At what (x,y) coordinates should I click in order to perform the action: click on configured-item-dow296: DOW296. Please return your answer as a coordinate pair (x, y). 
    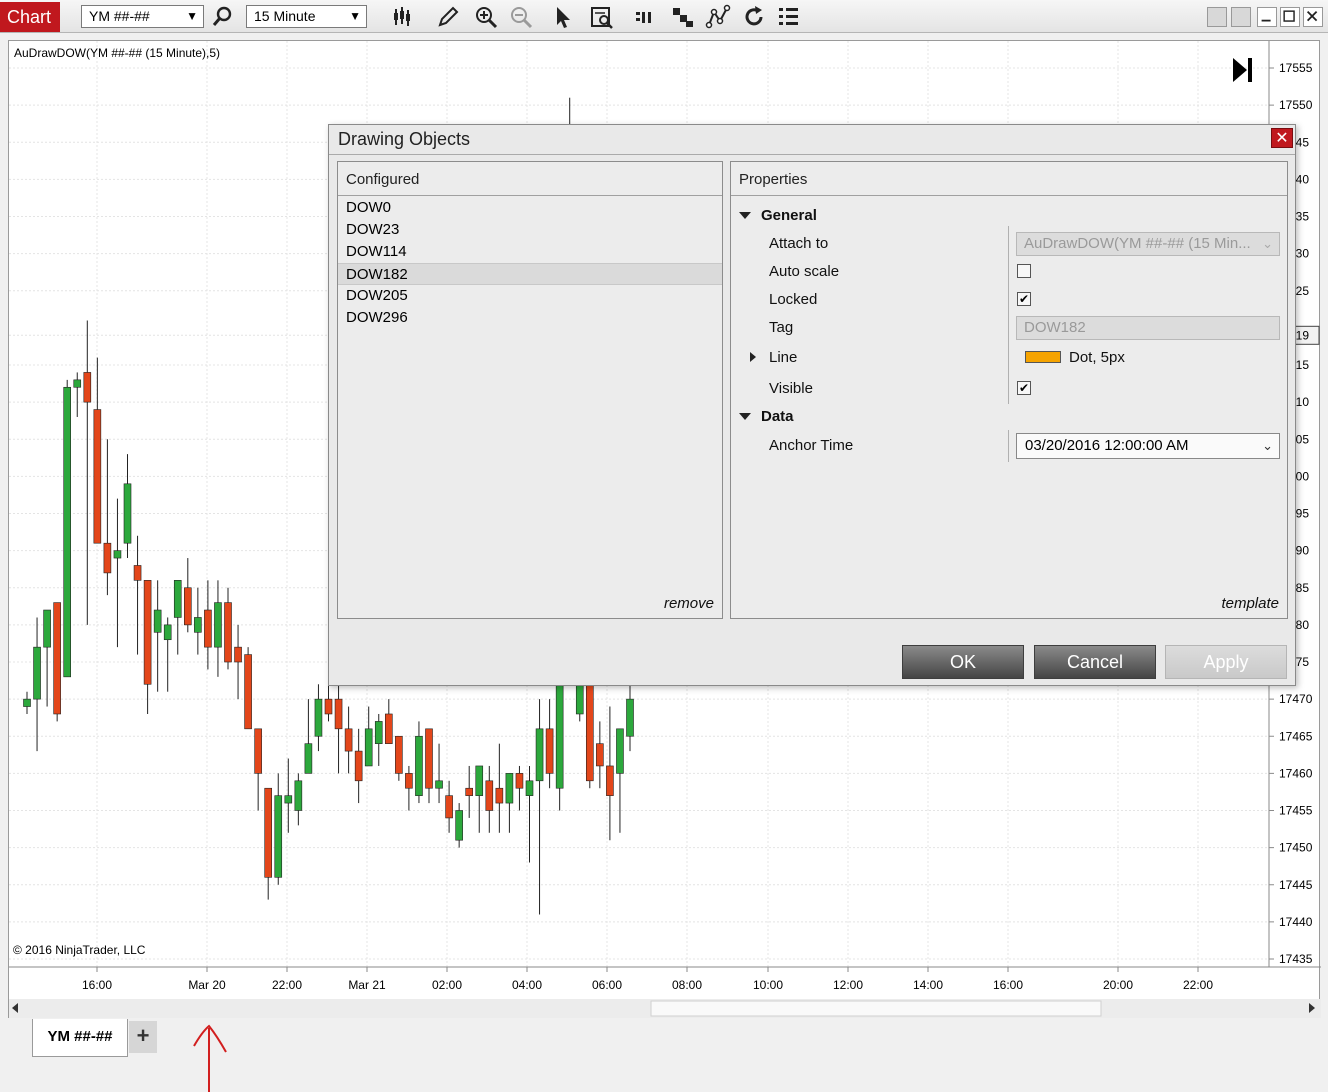
    Looking at the image, I should click on (530, 318).